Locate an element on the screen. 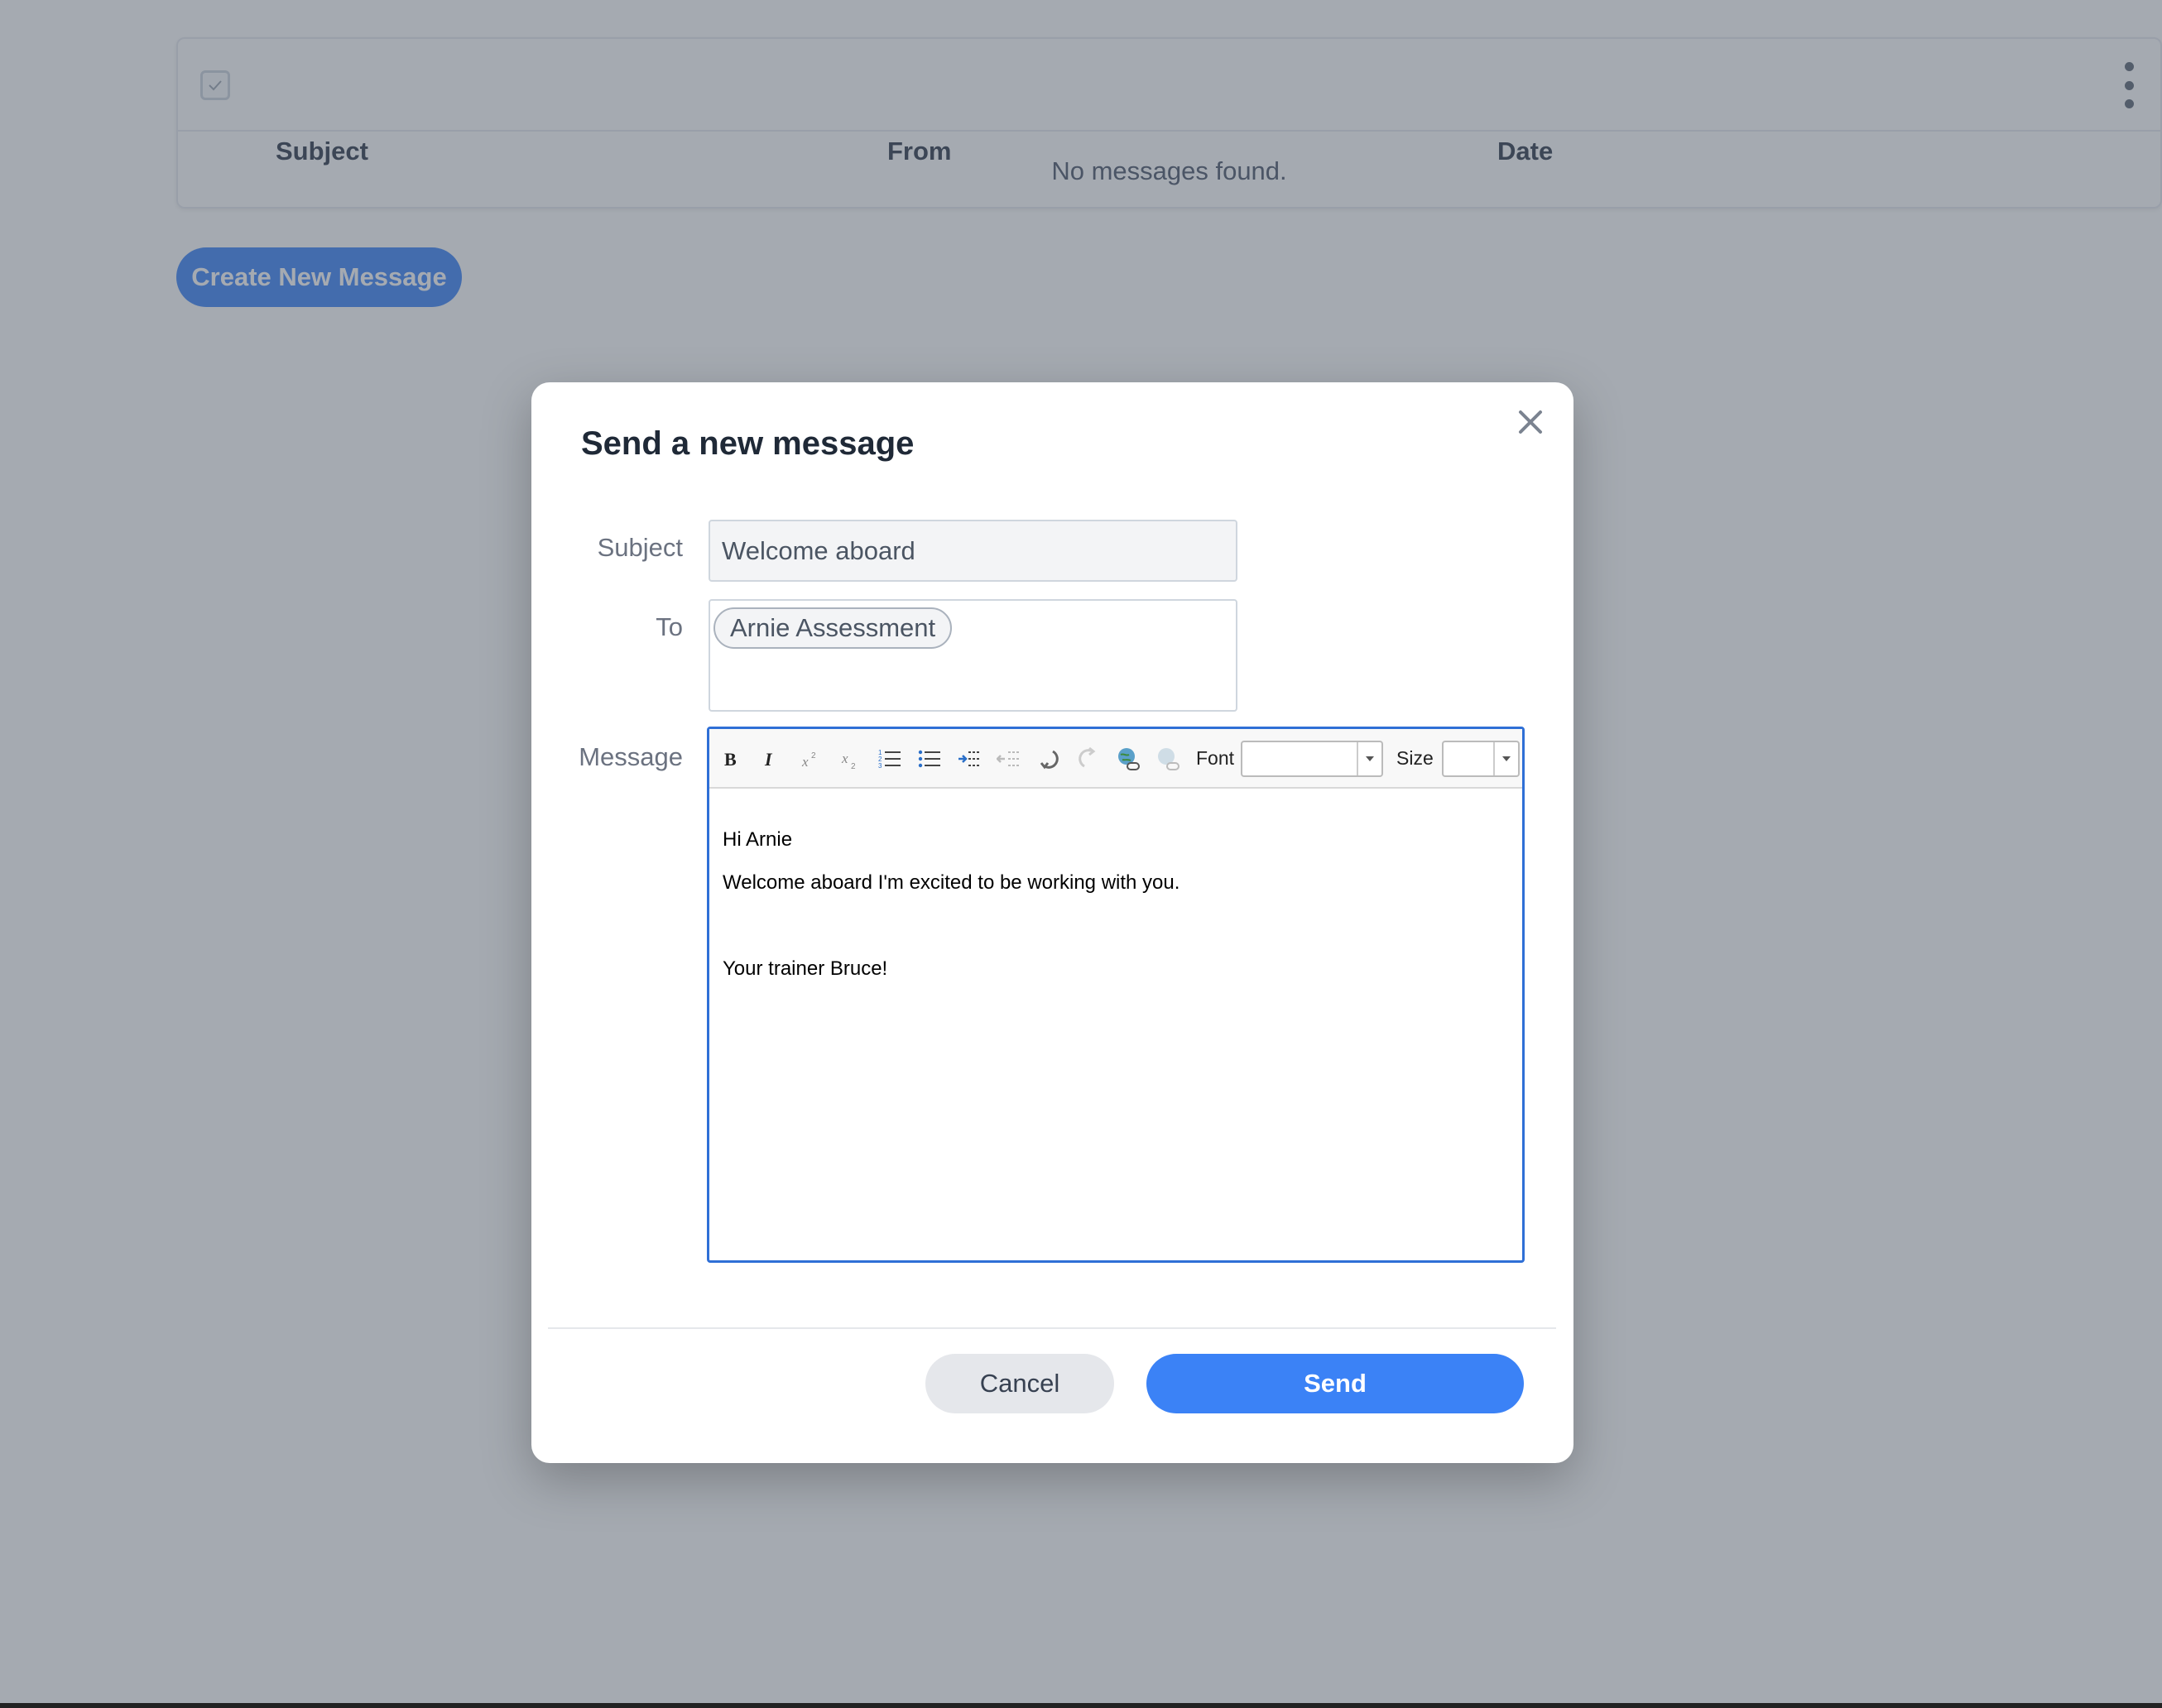 Image resolution: width=2162 pixels, height=1708 pixels. undo-icon is located at coordinates (1048, 759).